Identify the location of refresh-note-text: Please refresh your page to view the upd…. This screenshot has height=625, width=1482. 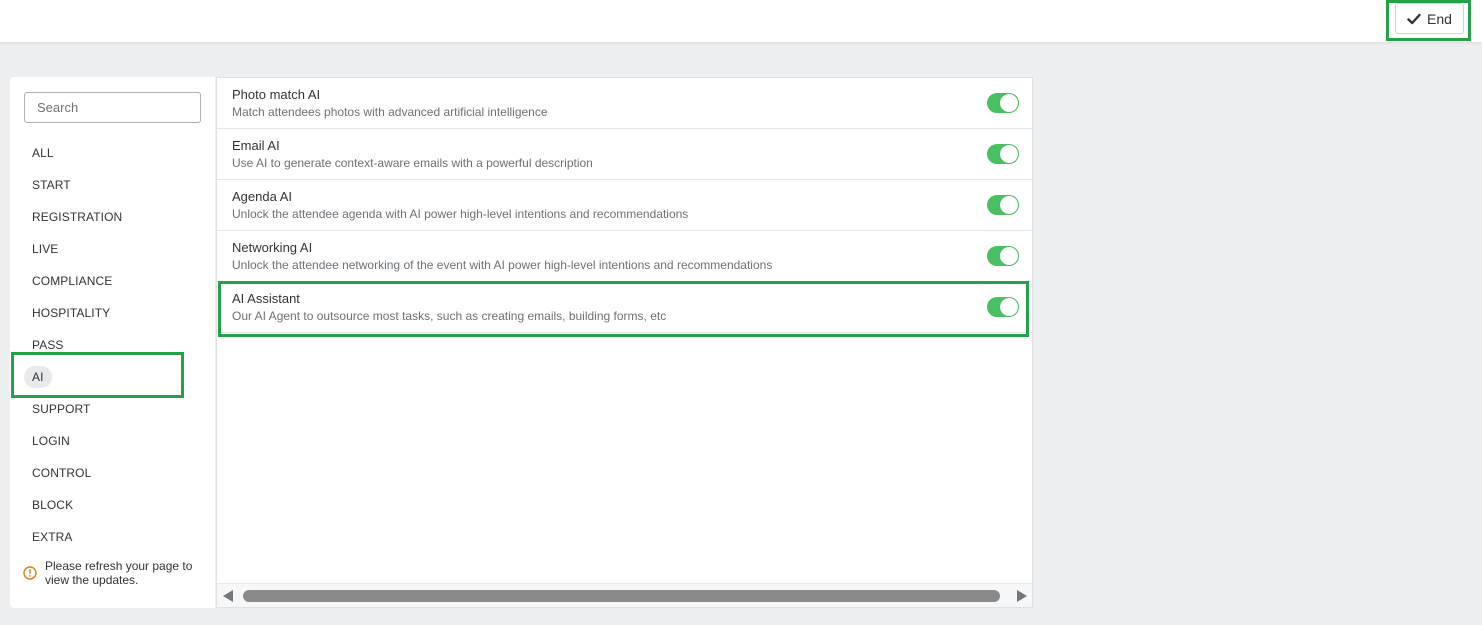
(119, 573).